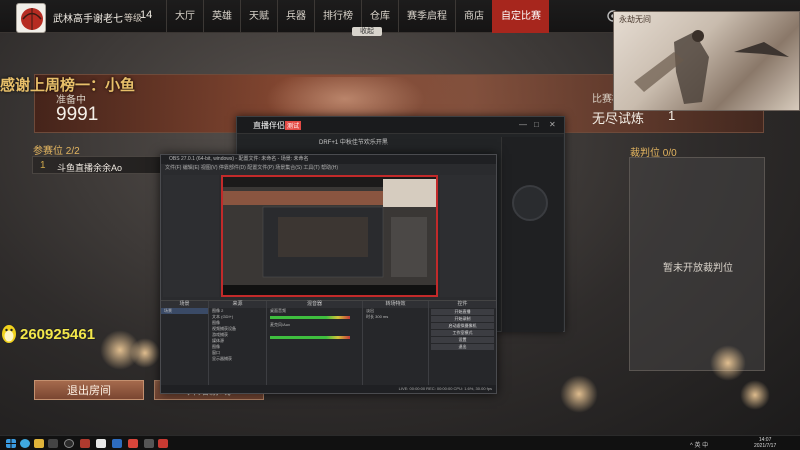  I want to click on taskbar-clock: 14:07 2021/7/17, so click(765, 443).